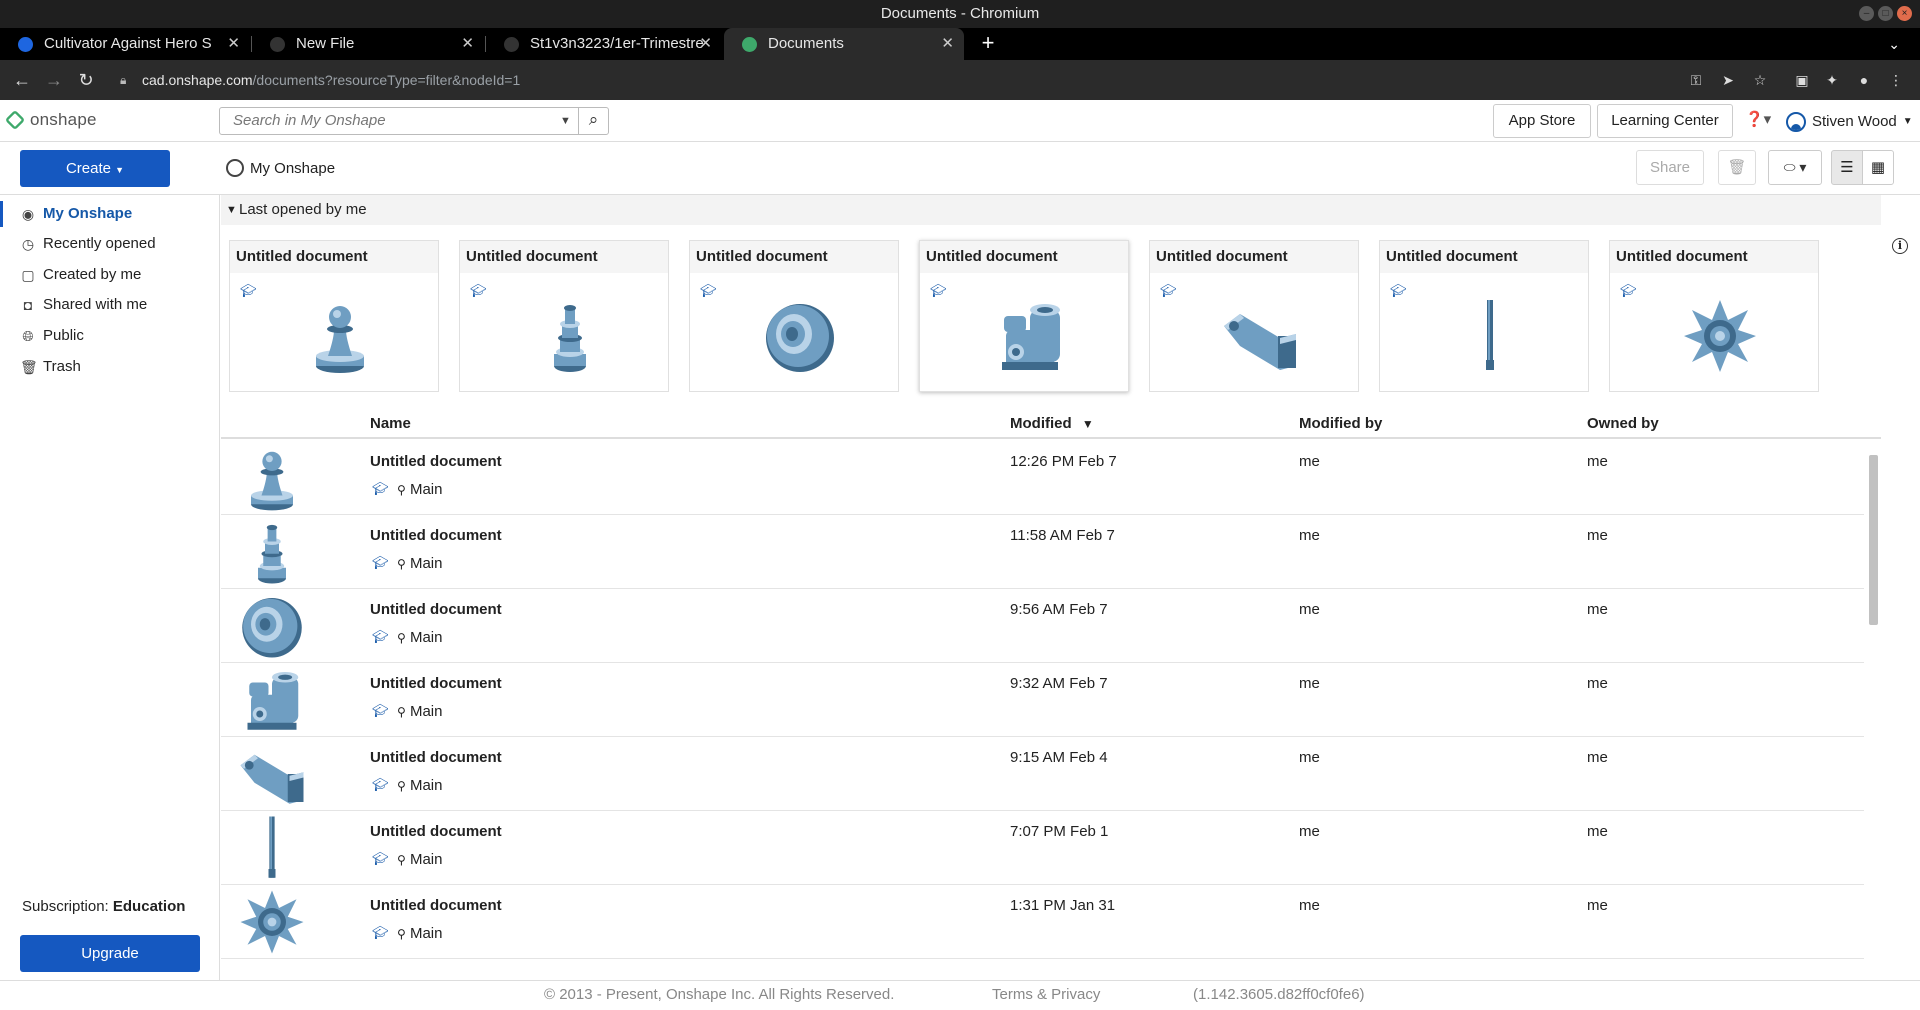 This screenshot has width=1920, height=1010. Describe the element at coordinates (1873, 540) in the screenshot. I see `scrollbar-thumb` at that location.